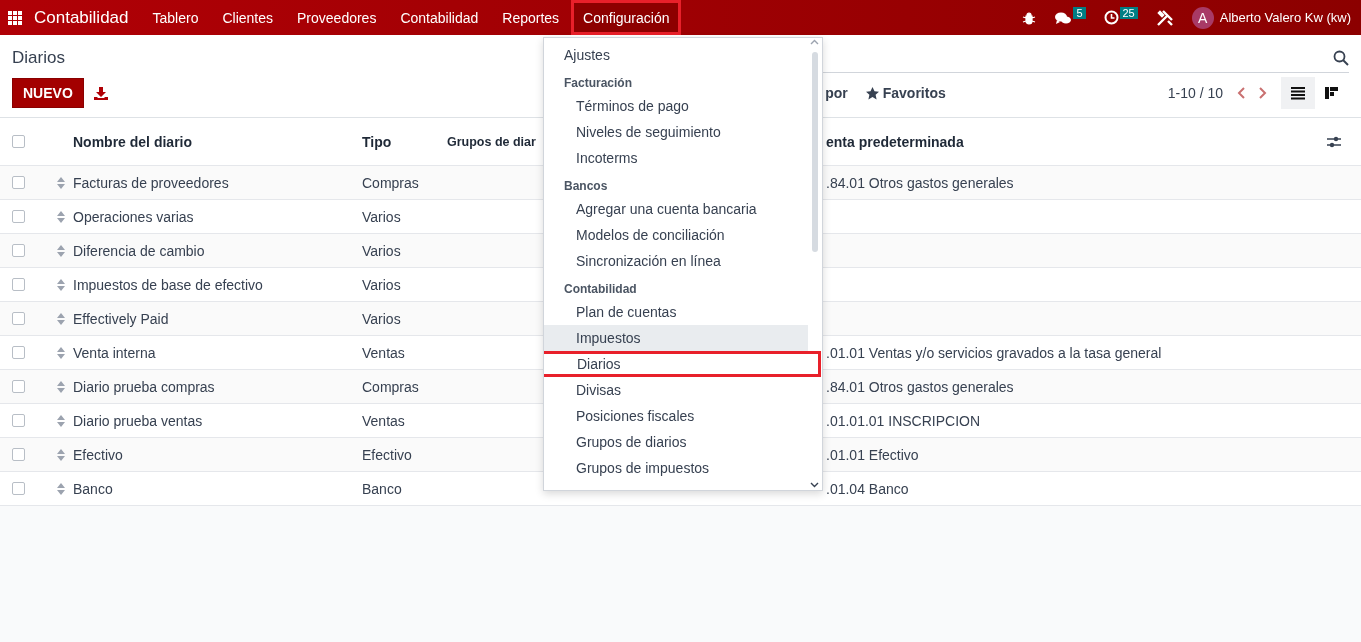 The image size is (1361, 642). I want to click on menu-item: Términos de pago, so click(676, 106).